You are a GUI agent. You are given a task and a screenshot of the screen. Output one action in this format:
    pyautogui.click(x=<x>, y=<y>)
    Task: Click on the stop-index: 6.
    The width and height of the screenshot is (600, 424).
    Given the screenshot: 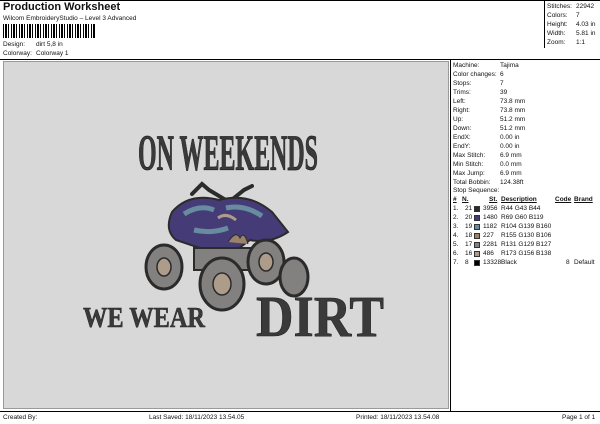 What is the action you would take?
    pyautogui.click(x=456, y=253)
    